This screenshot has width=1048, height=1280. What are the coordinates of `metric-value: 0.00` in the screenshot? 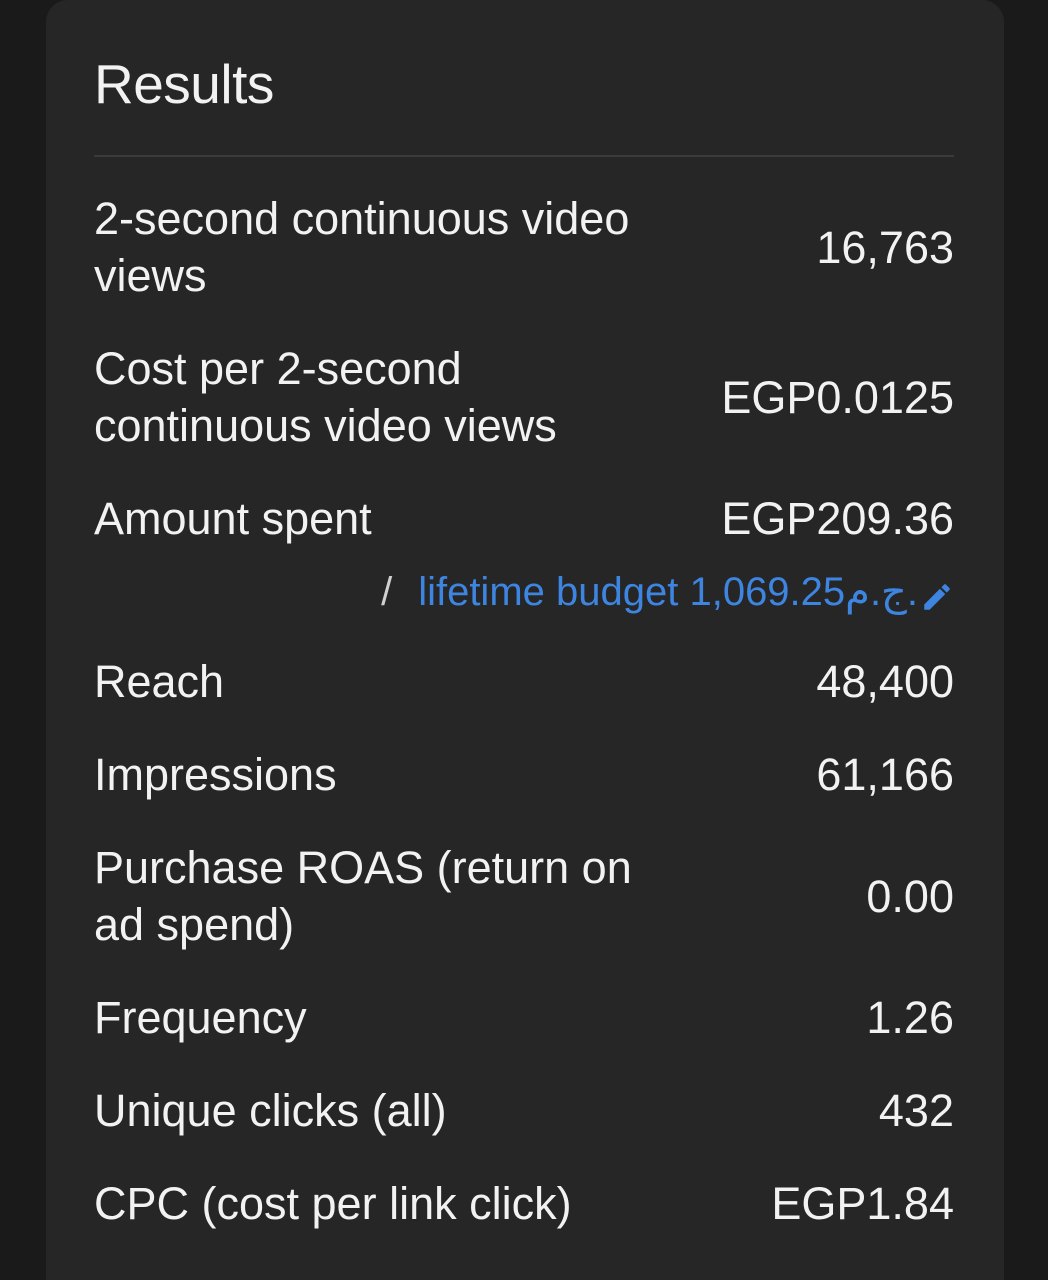 It's located at (910, 896).